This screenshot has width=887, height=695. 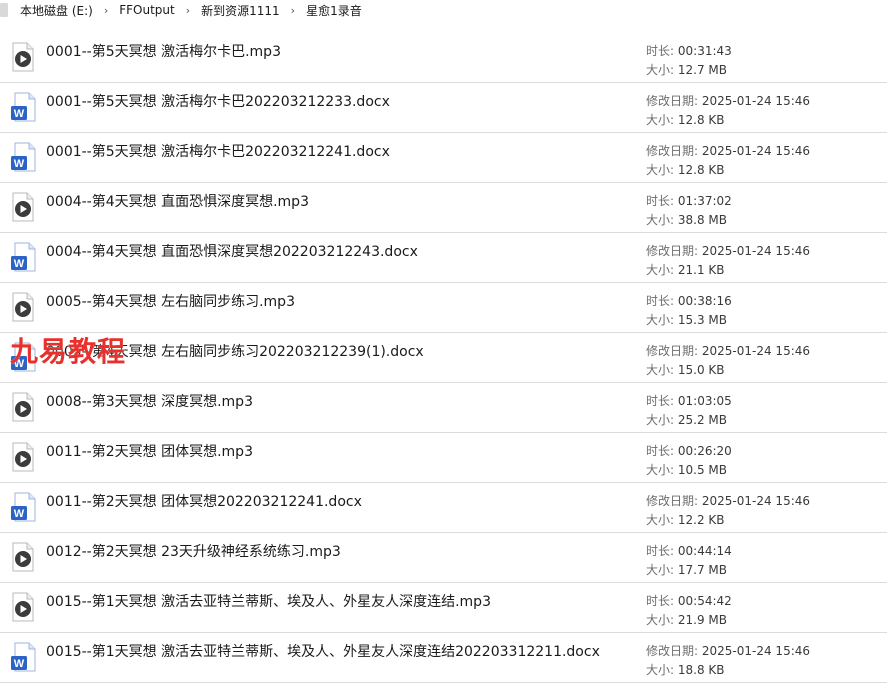 I want to click on file-meta: 修改日期: 2025-01-24 15:46 大小: 21.1 KB, so click(x=728, y=261).